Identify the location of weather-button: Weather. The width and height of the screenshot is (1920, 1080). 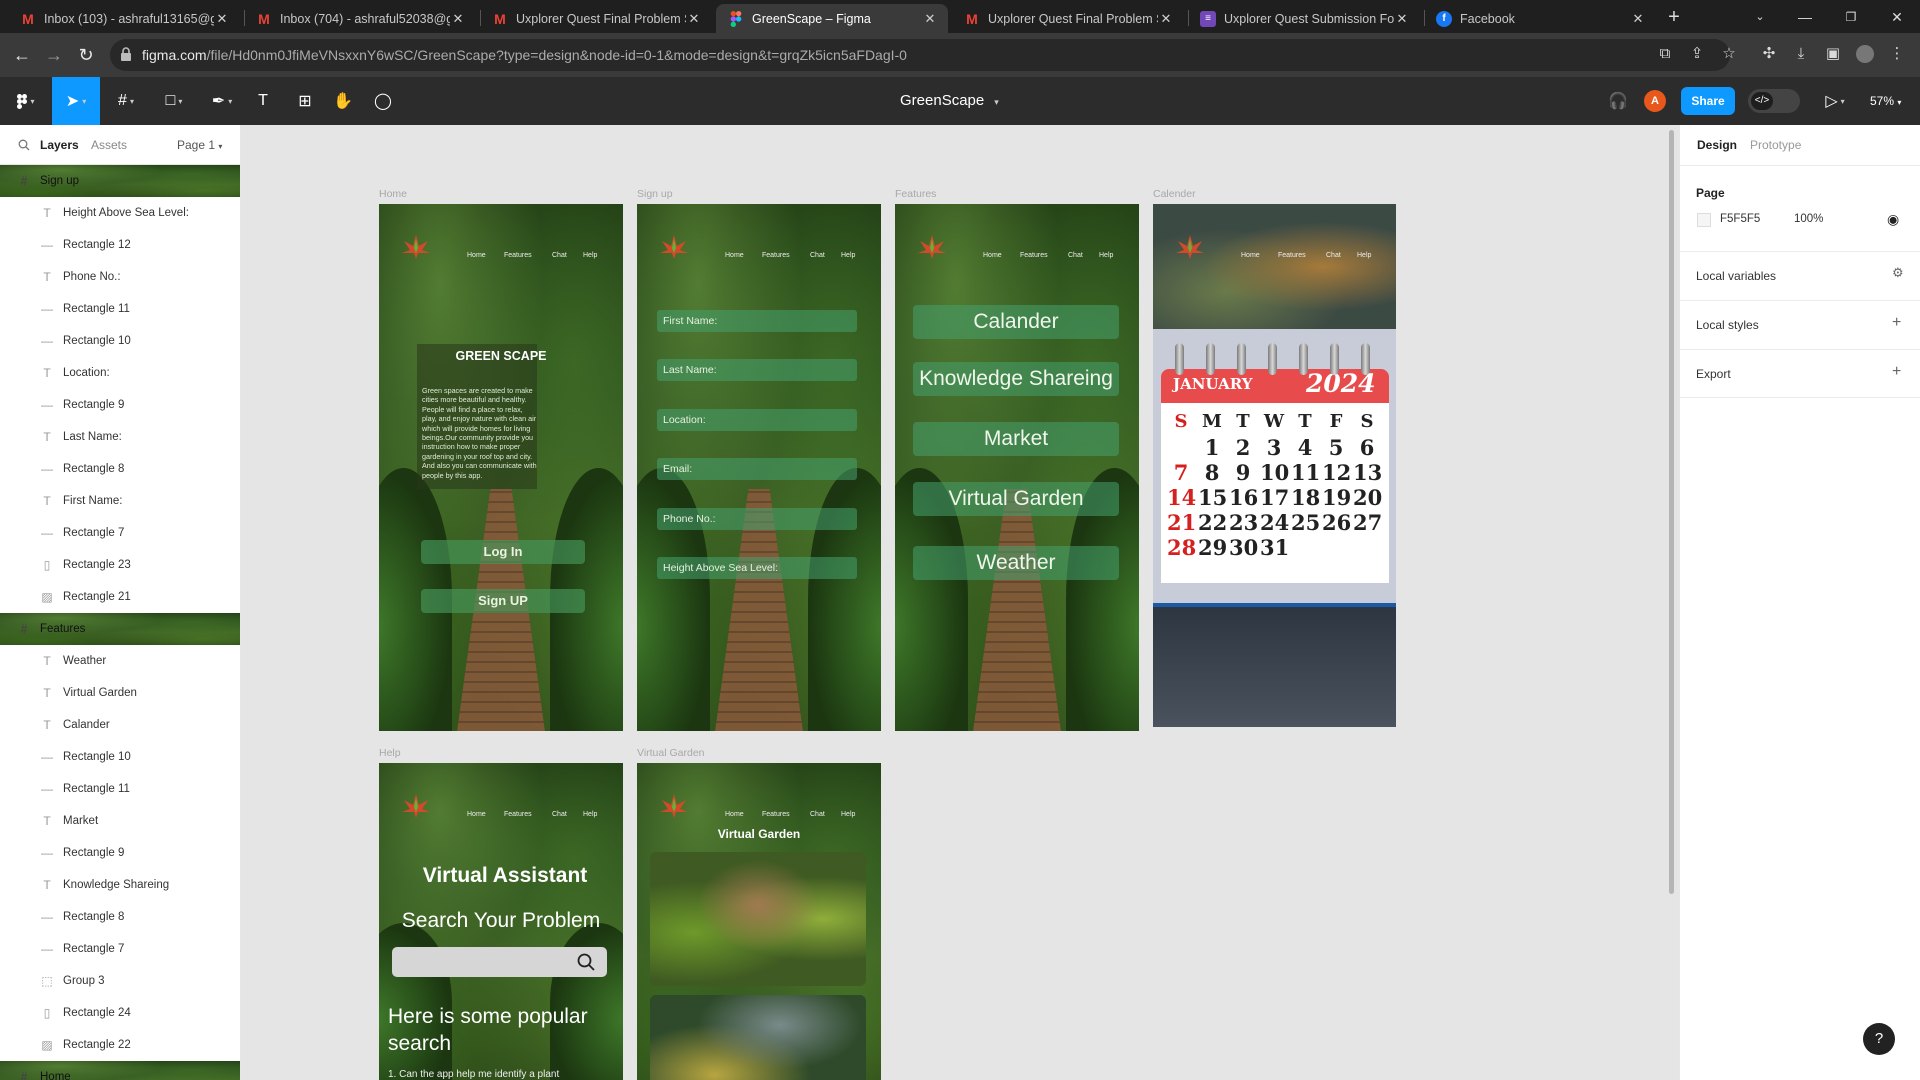
(1016, 563).